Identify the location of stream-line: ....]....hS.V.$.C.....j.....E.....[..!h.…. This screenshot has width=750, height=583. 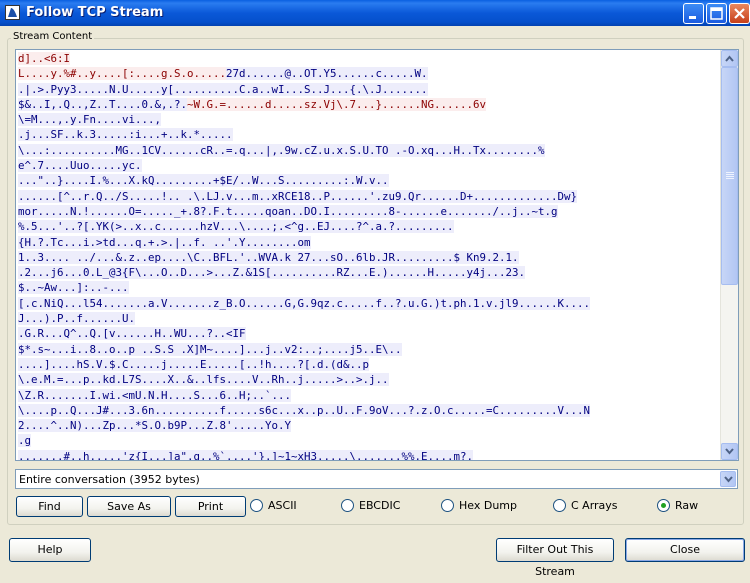
(368, 364).